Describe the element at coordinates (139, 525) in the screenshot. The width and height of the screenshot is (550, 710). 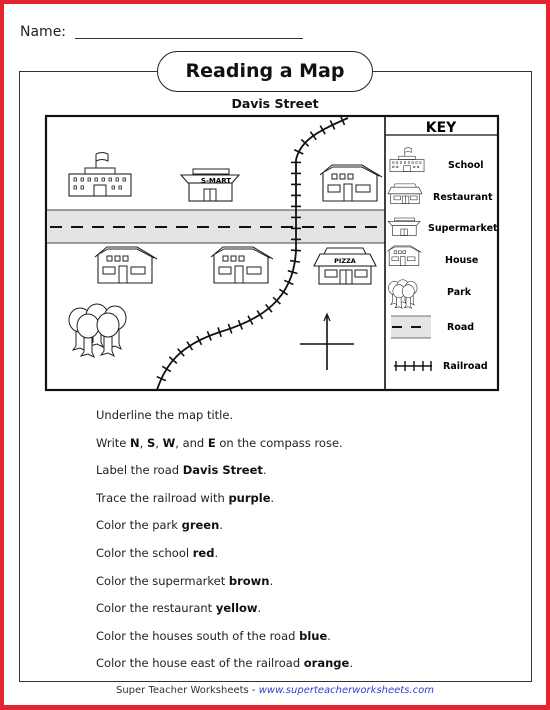
I see `instruction-text: Color the park` at that location.